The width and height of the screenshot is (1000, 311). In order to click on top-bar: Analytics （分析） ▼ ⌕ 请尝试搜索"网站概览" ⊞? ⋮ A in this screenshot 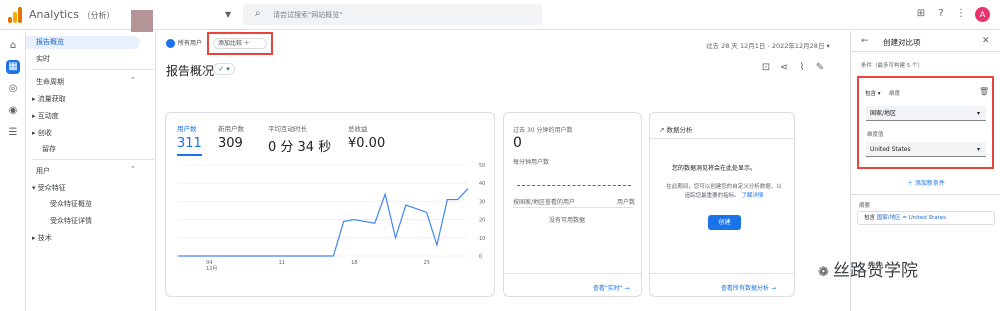, I will do `click(500, 16)`.